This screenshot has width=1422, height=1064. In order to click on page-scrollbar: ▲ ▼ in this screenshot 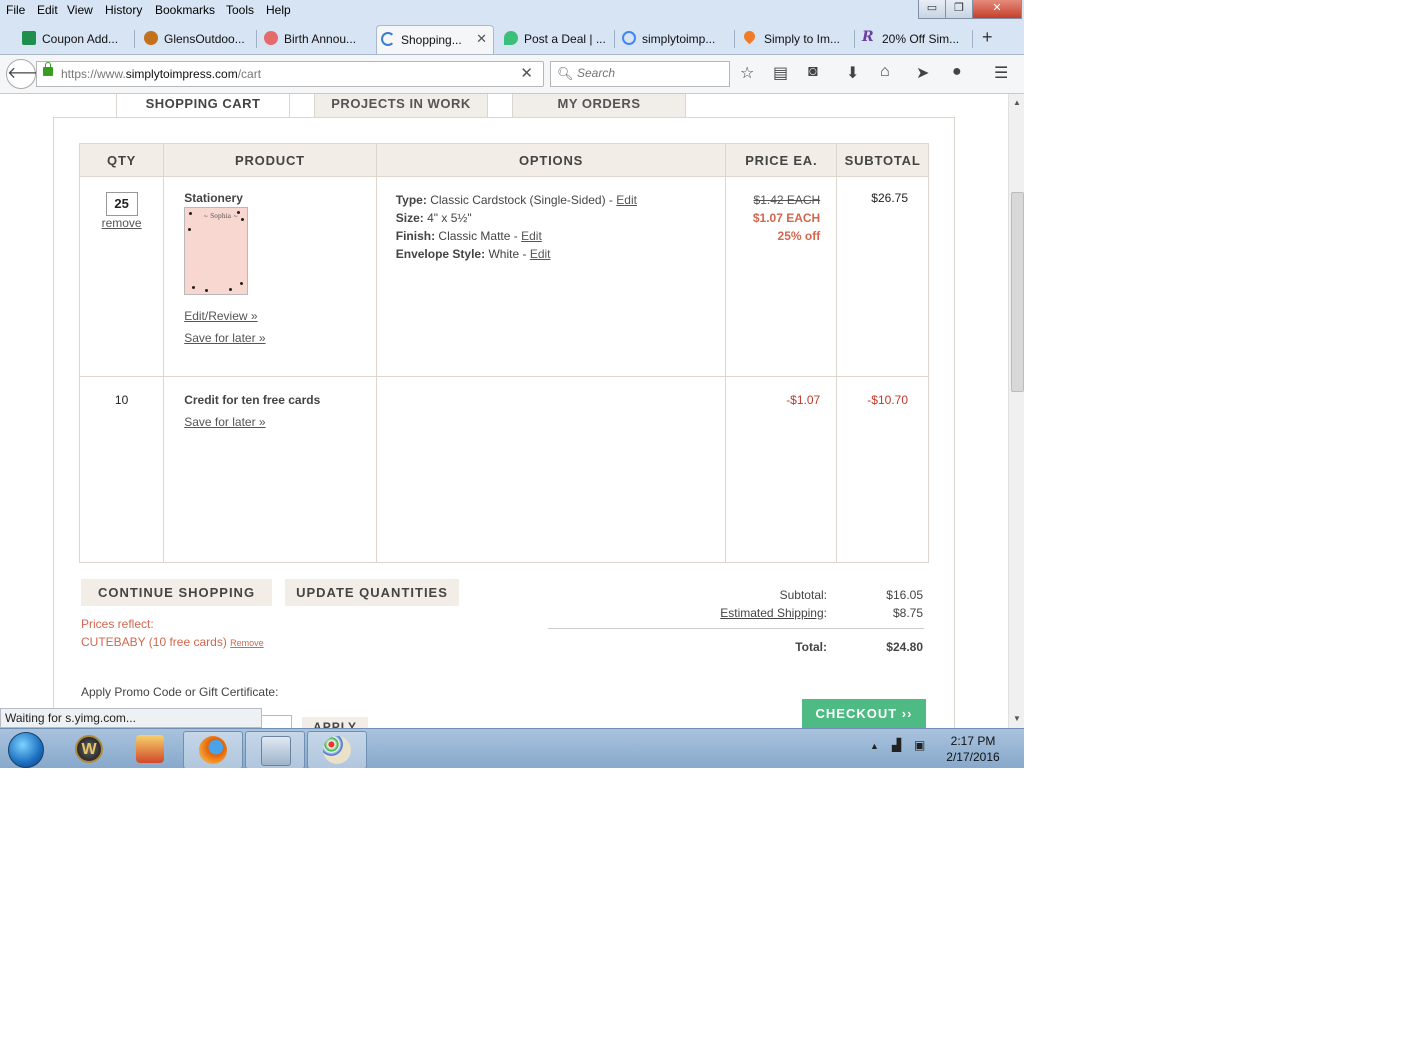, I will do `click(1016, 411)`.